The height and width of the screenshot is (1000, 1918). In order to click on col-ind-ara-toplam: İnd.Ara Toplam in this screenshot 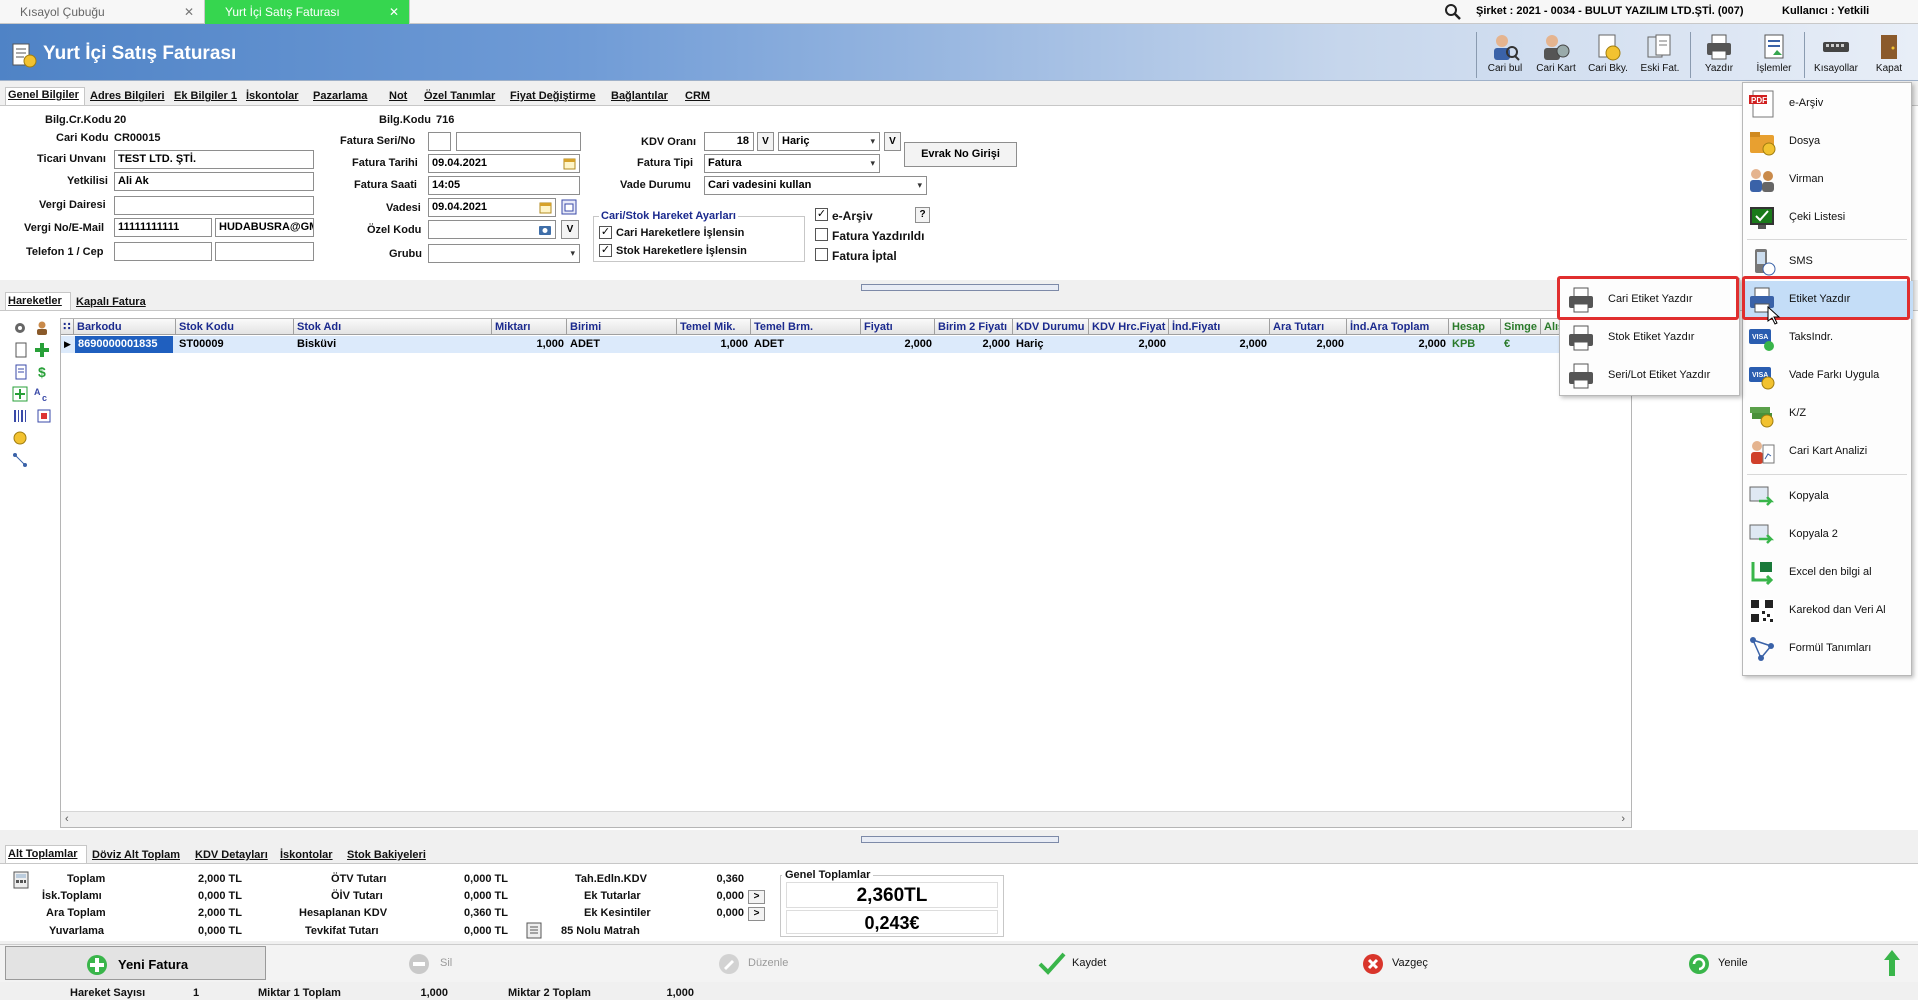, I will do `click(1398, 327)`.